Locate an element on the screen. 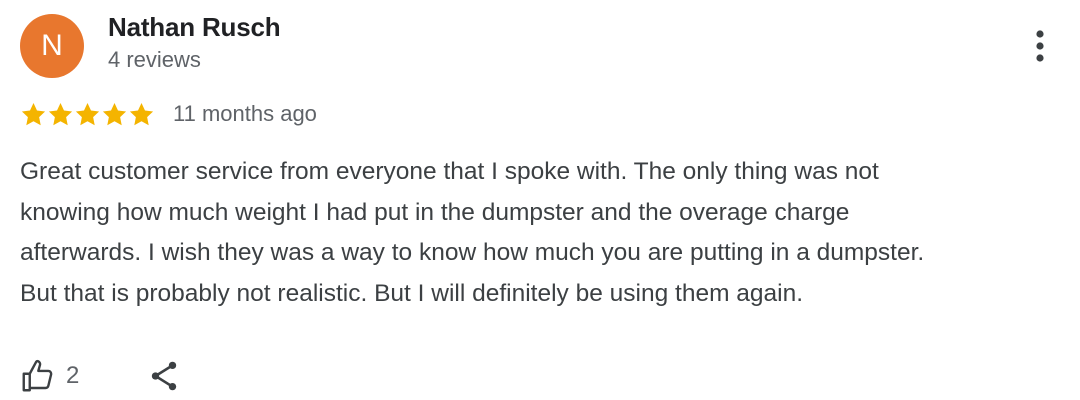  author-name: Nathan Rusch is located at coordinates (194, 27).